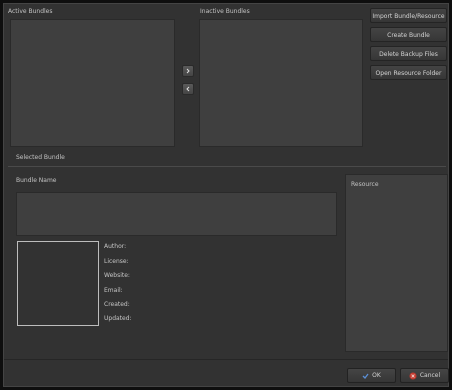 The height and width of the screenshot is (390, 452). What do you see at coordinates (58, 283) in the screenshot?
I see `bundle-icon-preview` at bounding box center [58, 283].